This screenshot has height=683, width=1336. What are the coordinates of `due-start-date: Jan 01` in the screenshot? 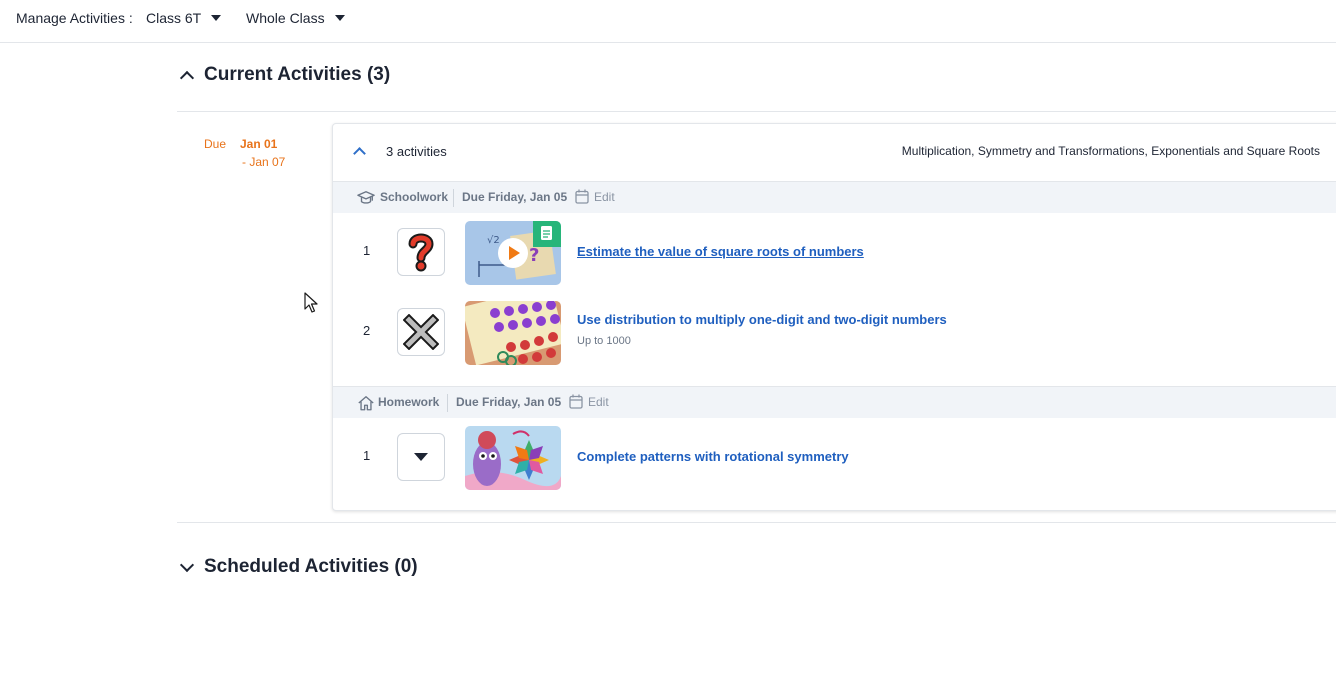 It's located at (259, 144).